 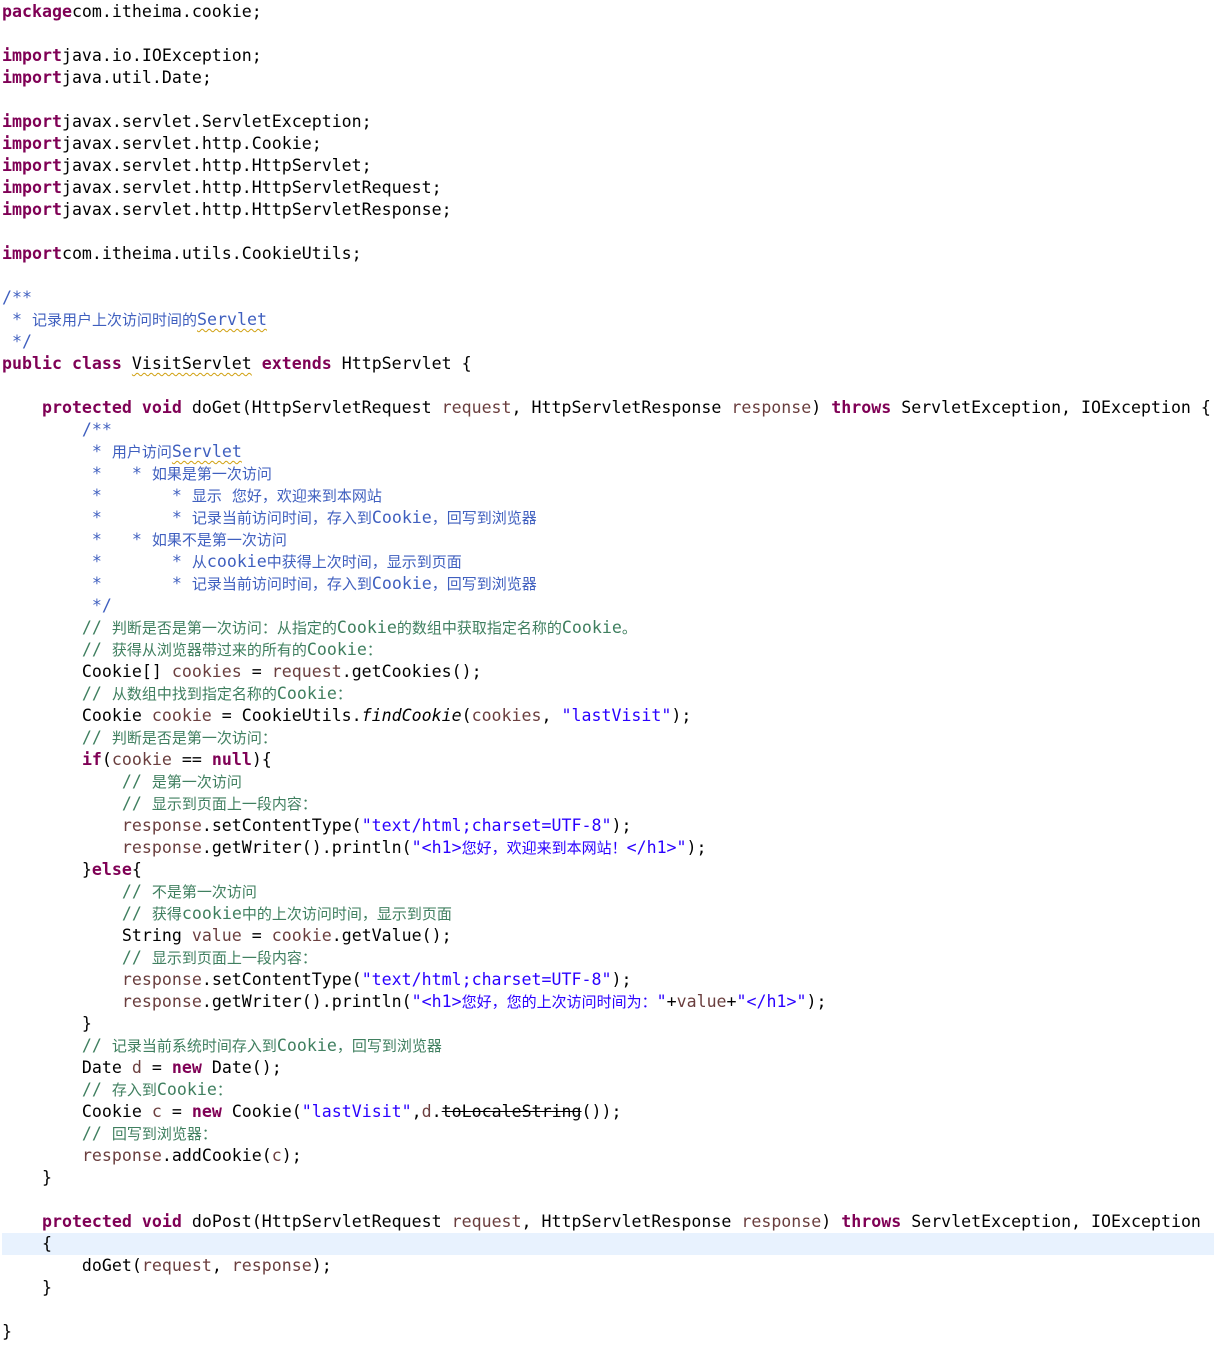 What do you see at coordinates (608, 936) in the screenshot?
I see `code-line: String value = cookie.getValue();` at bounding box center [608, 936].